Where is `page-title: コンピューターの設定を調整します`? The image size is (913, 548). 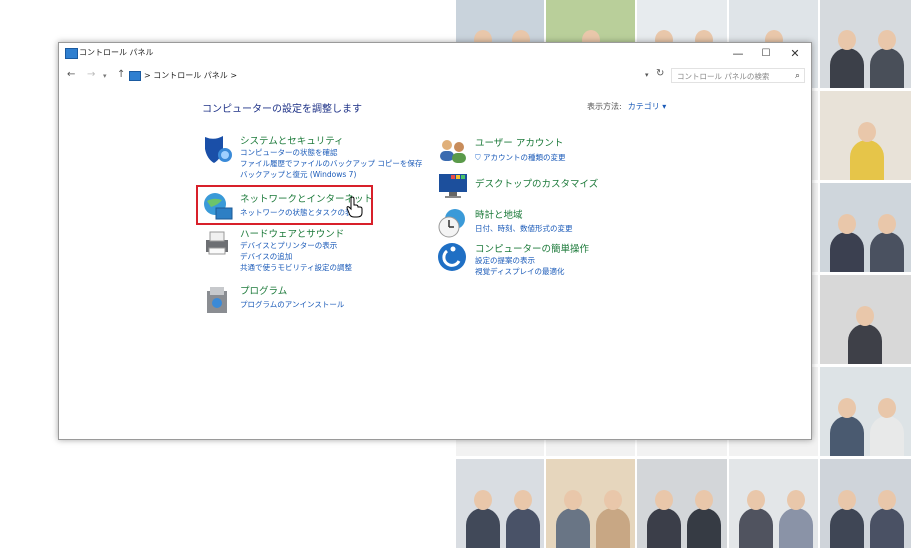
page-title: コンピューターの設定を調整します is located at coordinates (282, 109).